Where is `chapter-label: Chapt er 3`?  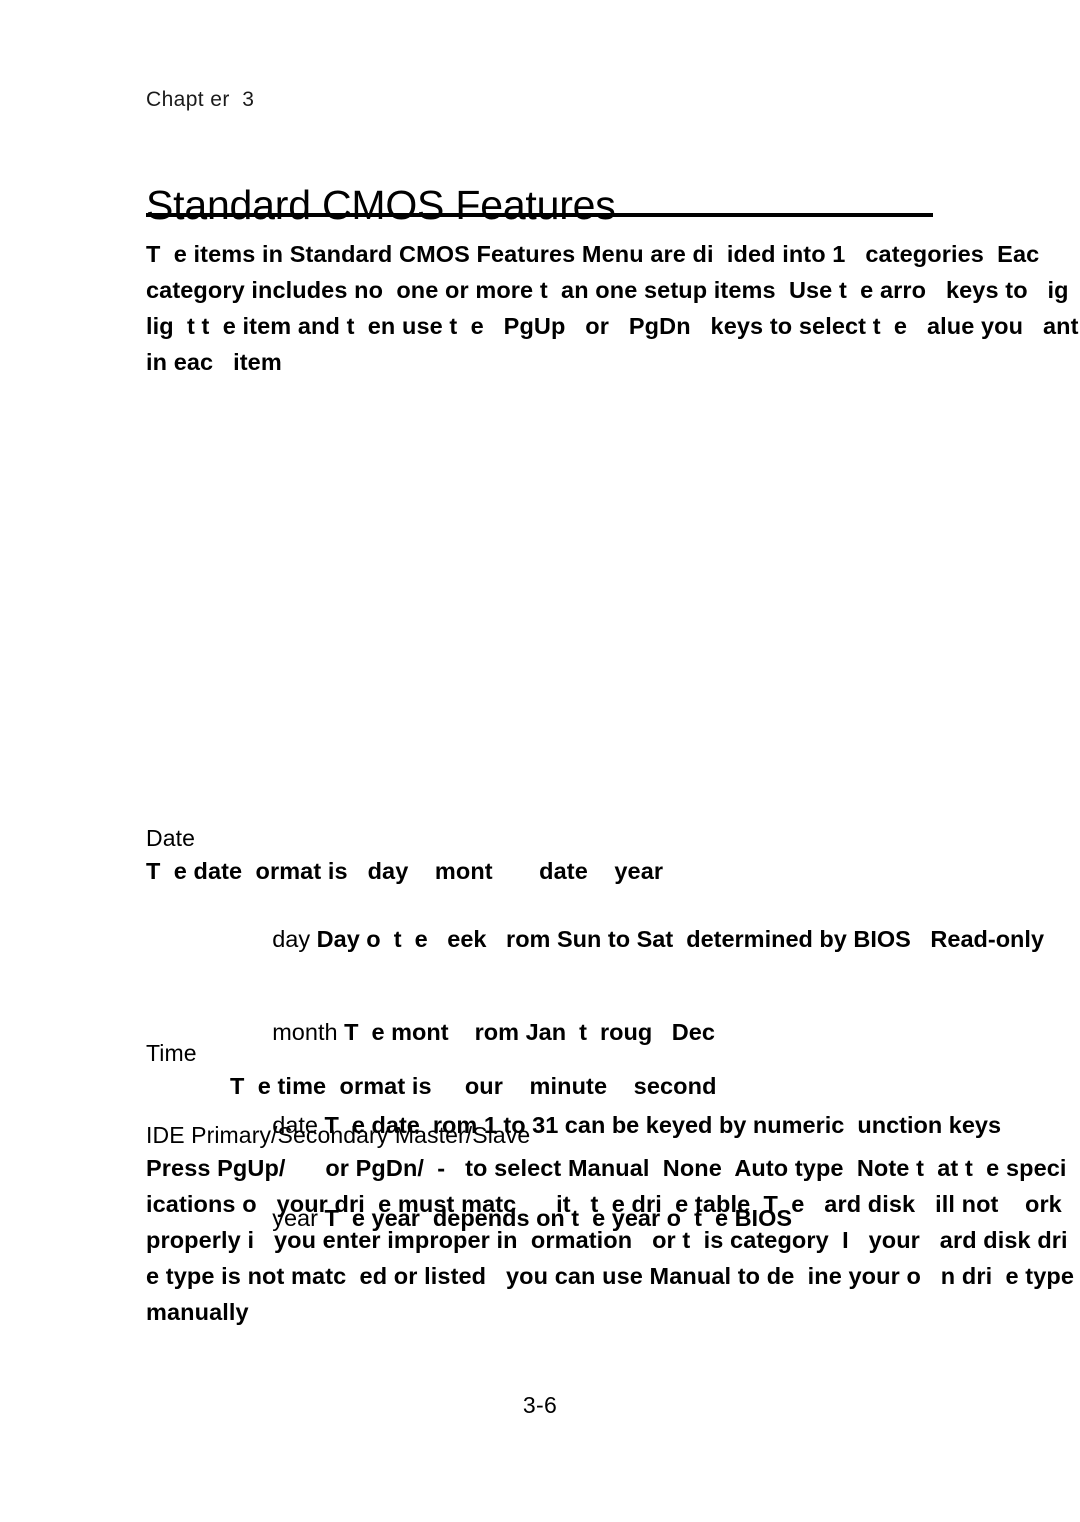
chapter-label: Chapt er 3 is located at coordinates (200, 99).